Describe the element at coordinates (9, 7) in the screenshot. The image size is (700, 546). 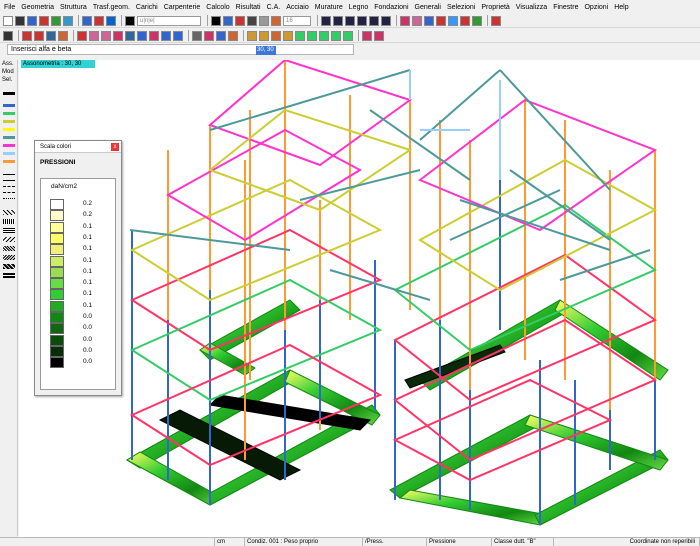
I see `menu-item-file: File` at that location.